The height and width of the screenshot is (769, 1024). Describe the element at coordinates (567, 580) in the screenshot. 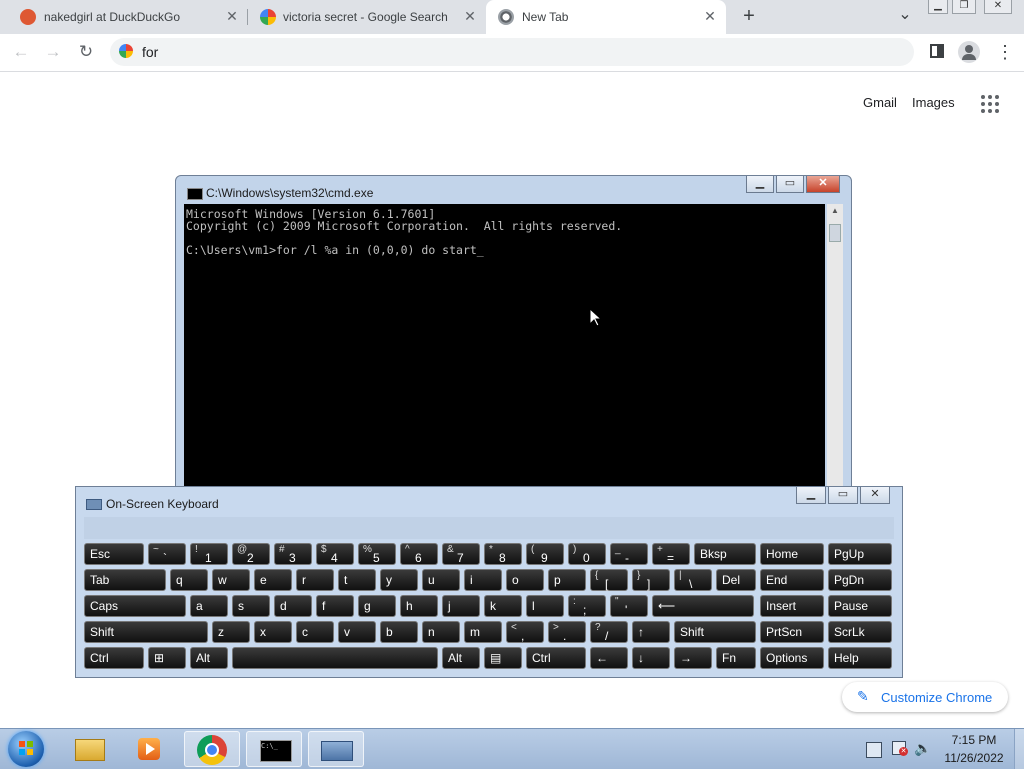

I see `osk-key: p` at that location.